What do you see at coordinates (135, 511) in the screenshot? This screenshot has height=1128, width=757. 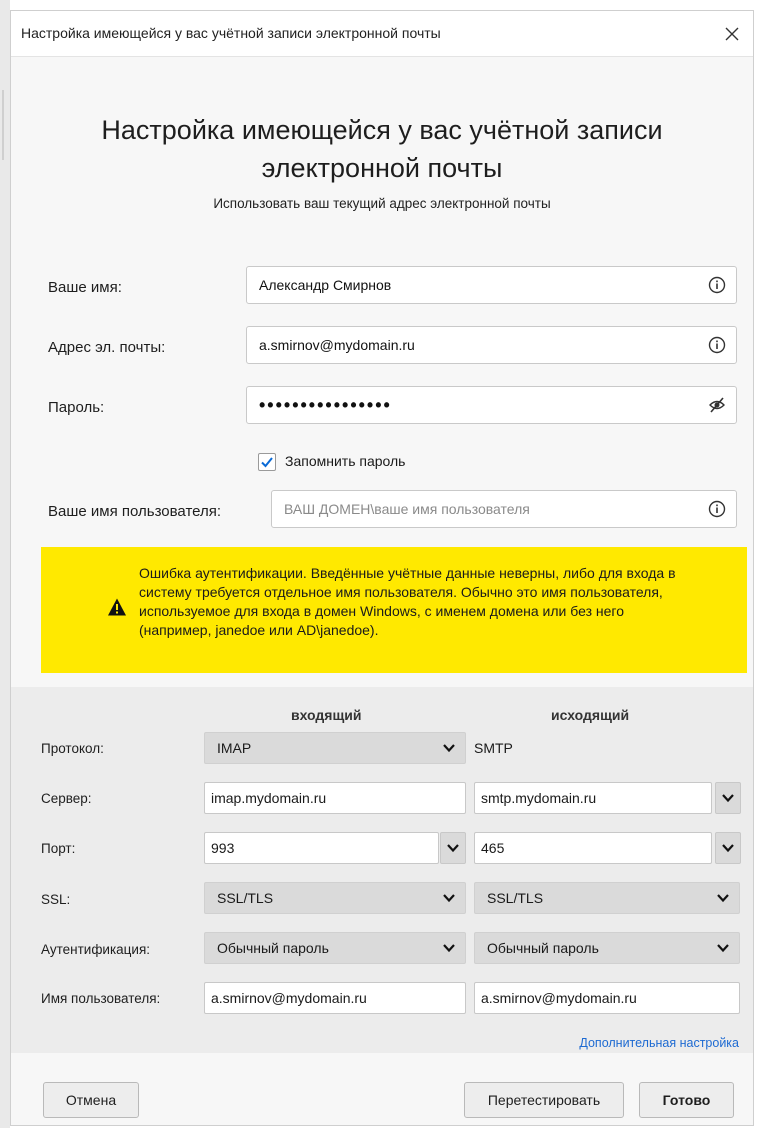 I see `username-label: Ваше имя пользователя:` at bounding box center [135, 511].